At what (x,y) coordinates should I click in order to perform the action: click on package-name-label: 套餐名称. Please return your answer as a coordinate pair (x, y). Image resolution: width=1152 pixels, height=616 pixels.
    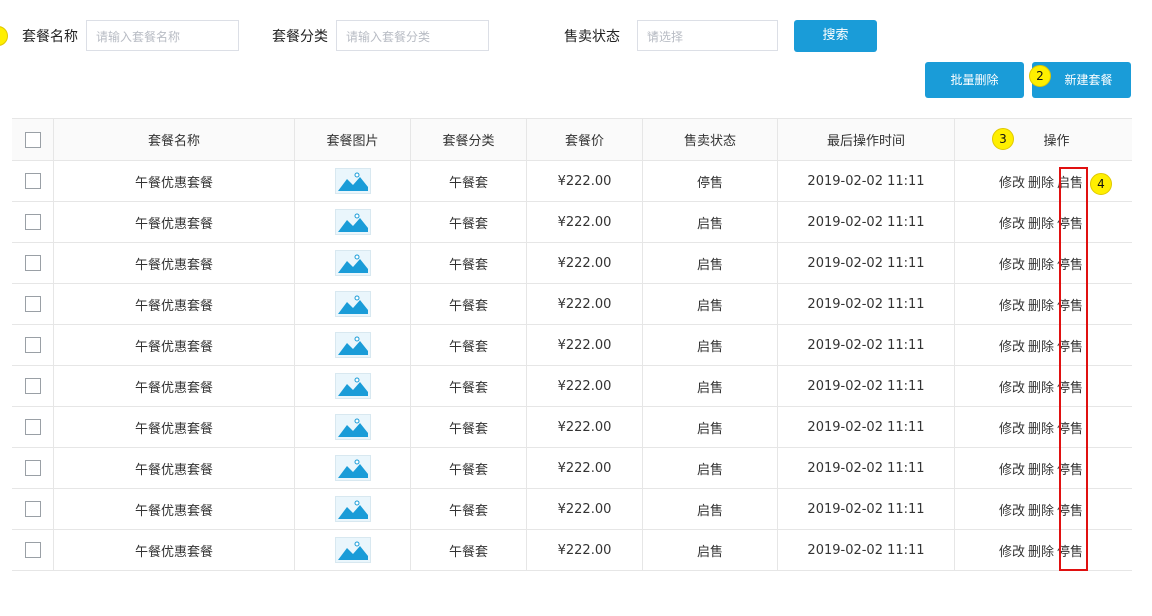
    Looking at the image, I should click on (50, 37).